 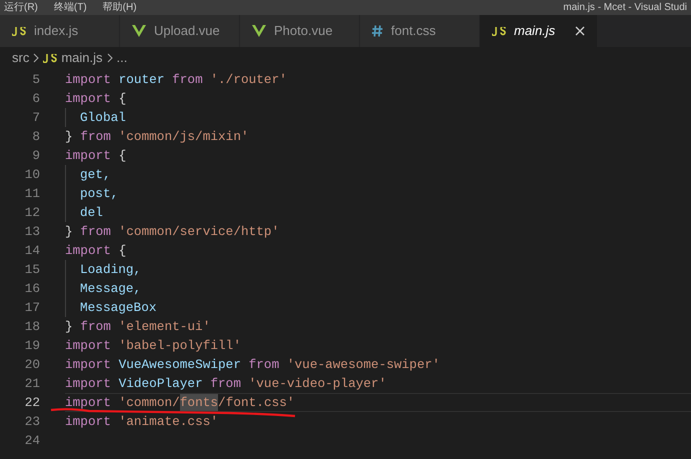 I want to click on line-number: 11, so click(x=32, y=193).